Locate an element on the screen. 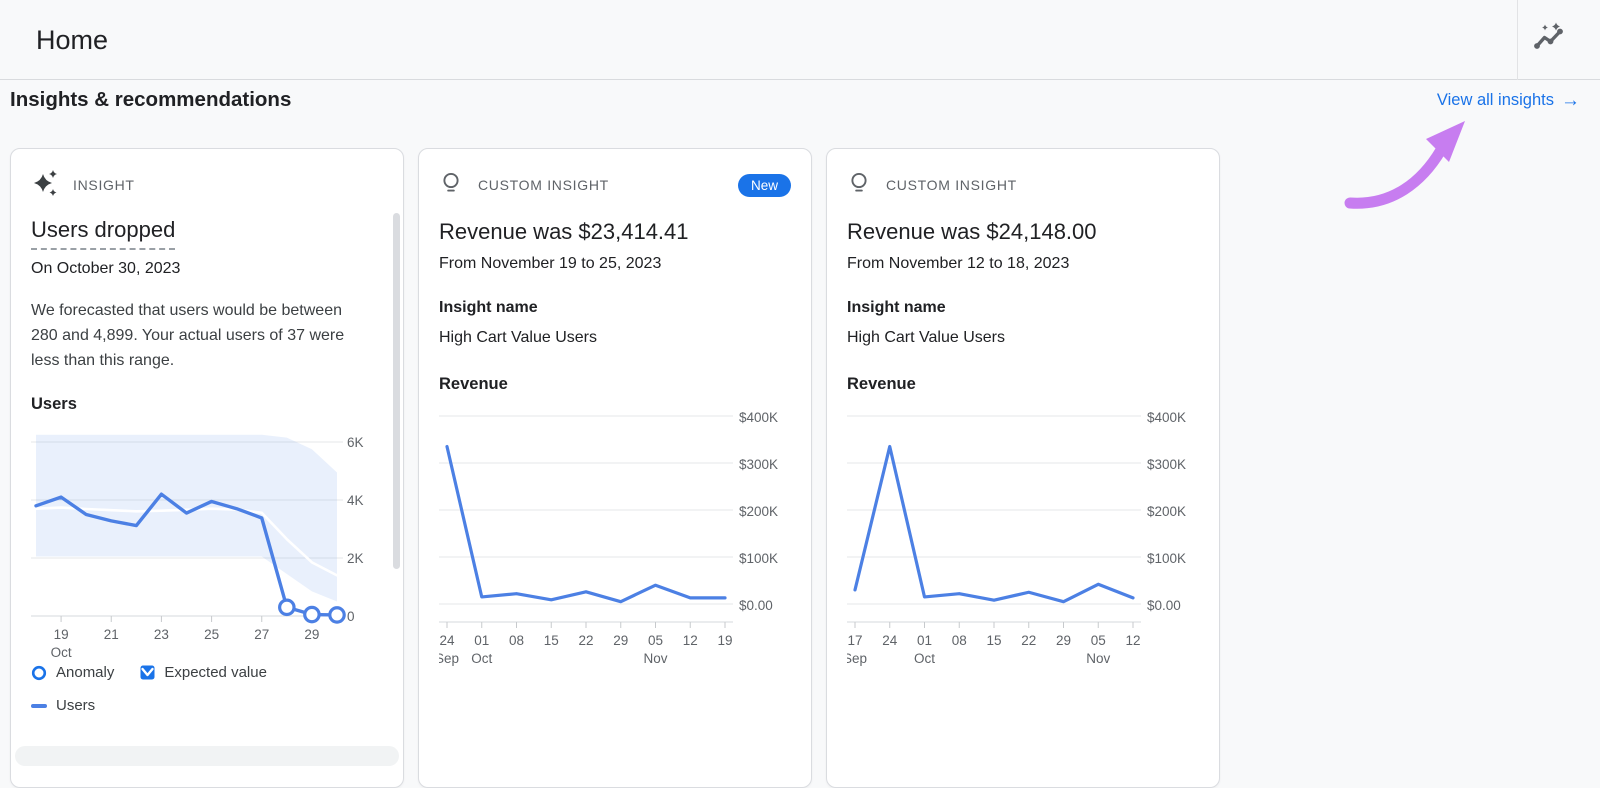  insight-title: Revenue was $23,414.41 is located at coordinates (564, 231).